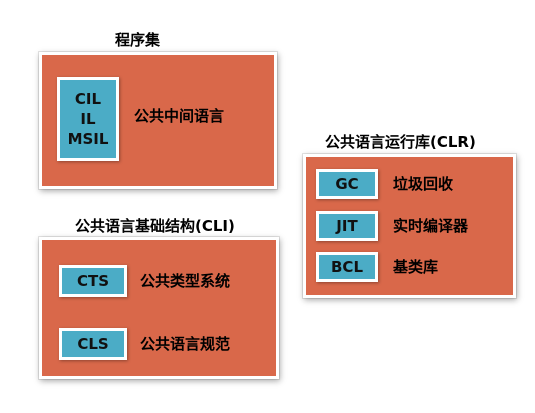 This screenshot has width=535, height=413. I want to click on il-chip-line-msil: MSIL, so click(88, 139).